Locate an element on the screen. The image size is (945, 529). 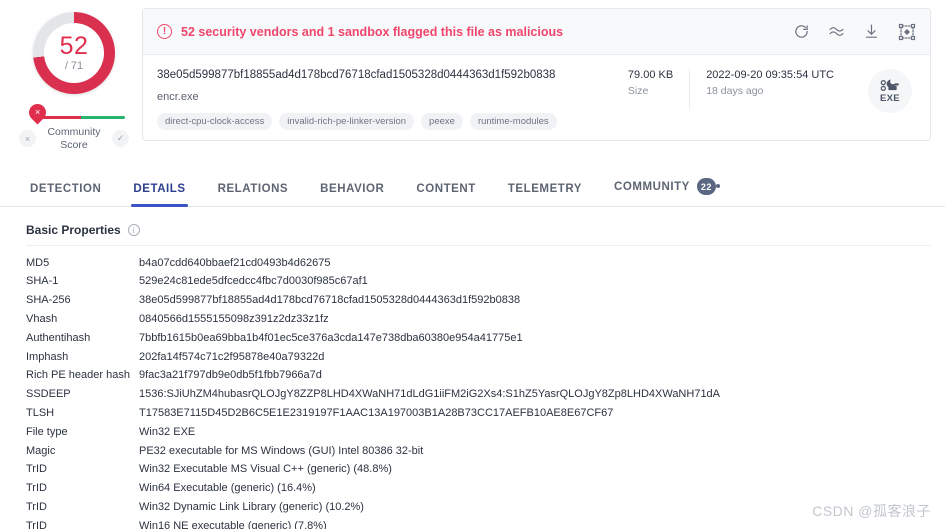
tab-details: DETAILS is located at coordinates (159, 195).